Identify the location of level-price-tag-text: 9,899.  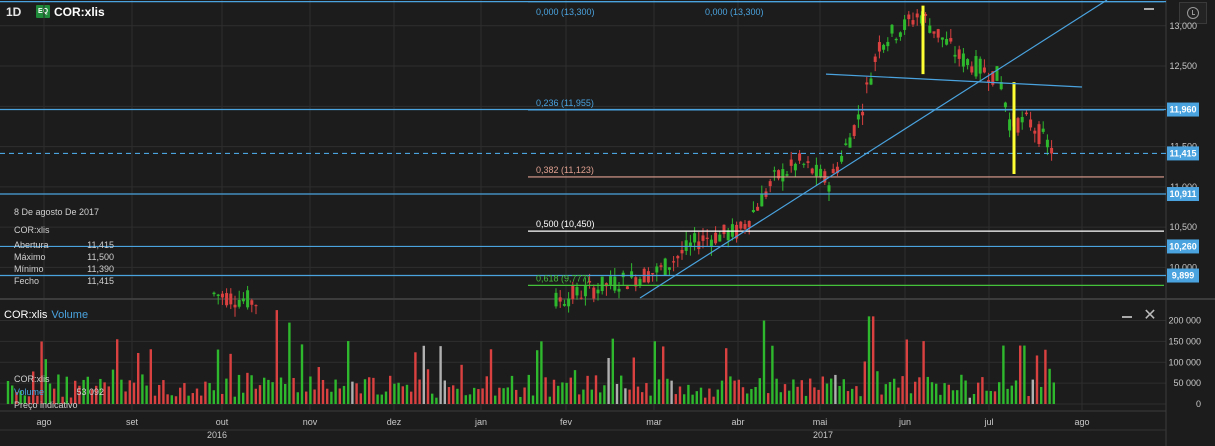
(1183, 276).